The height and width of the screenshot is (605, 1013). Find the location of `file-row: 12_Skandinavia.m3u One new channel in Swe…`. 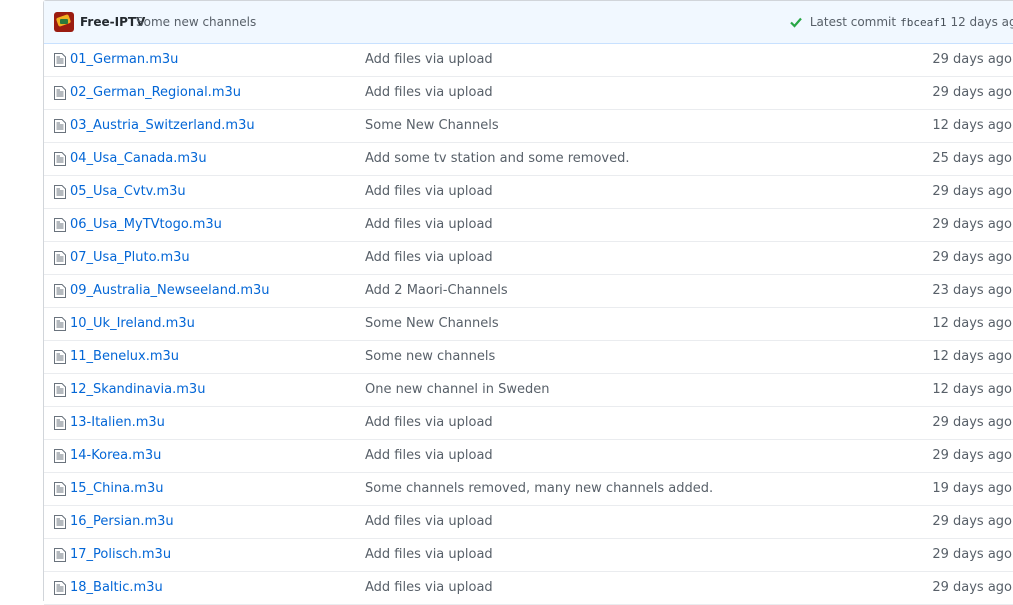

file-row: 12_Skandinavia.m3u One new channel in Swe… is located at coordinates (528, 390).